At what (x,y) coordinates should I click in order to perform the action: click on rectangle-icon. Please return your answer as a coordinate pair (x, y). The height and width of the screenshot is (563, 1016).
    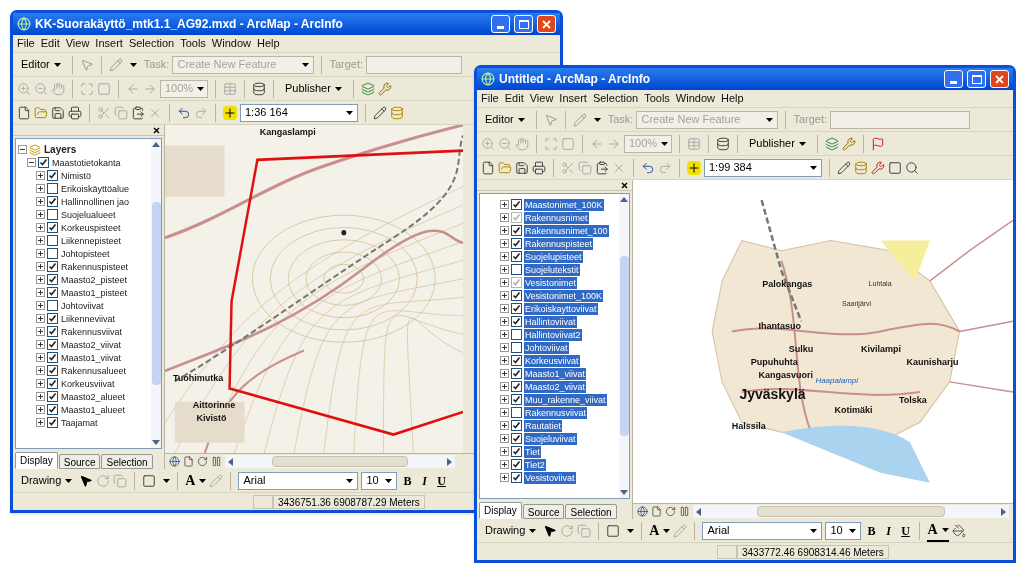
    Looking at the image, I should click on (149, 480).